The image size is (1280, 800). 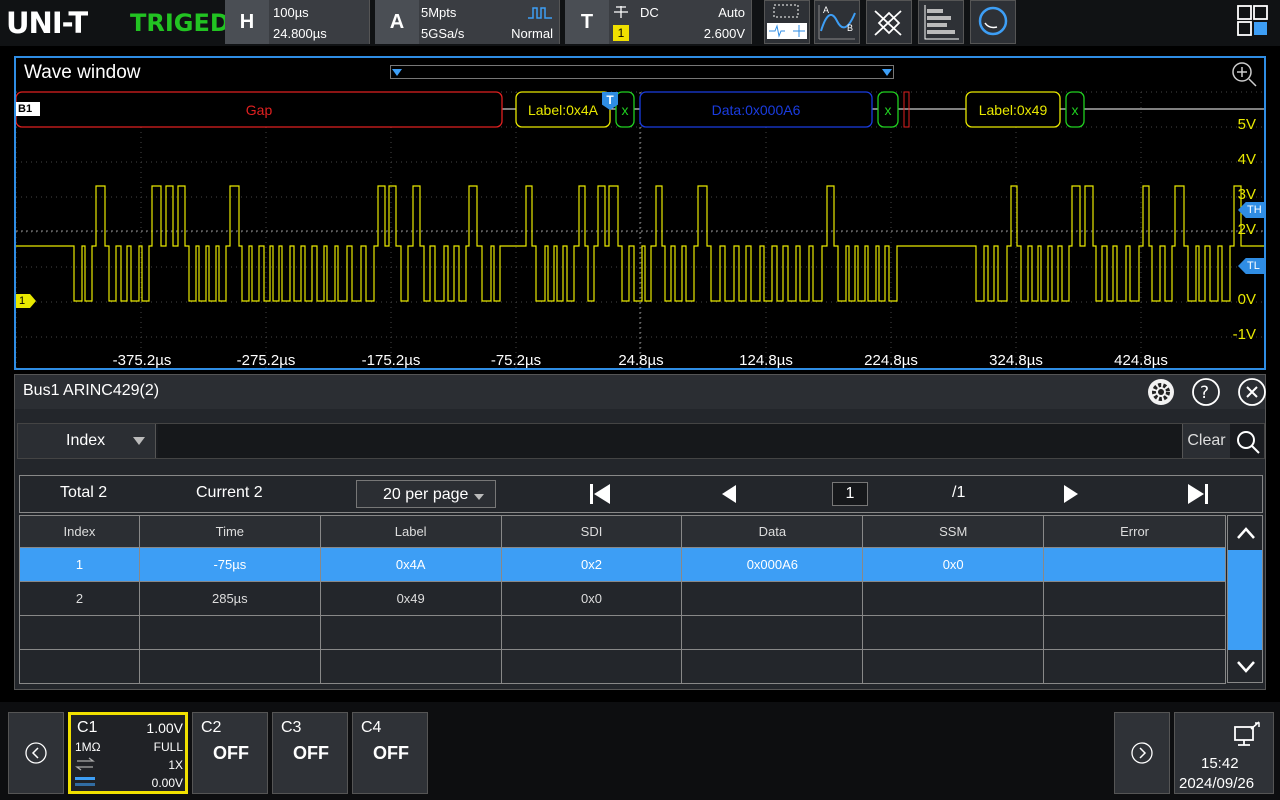 What do you see at coordinates (439, 12) in the screenshot?
I see `memory-depth: 5Mpts` at bounding box center [439, 12].